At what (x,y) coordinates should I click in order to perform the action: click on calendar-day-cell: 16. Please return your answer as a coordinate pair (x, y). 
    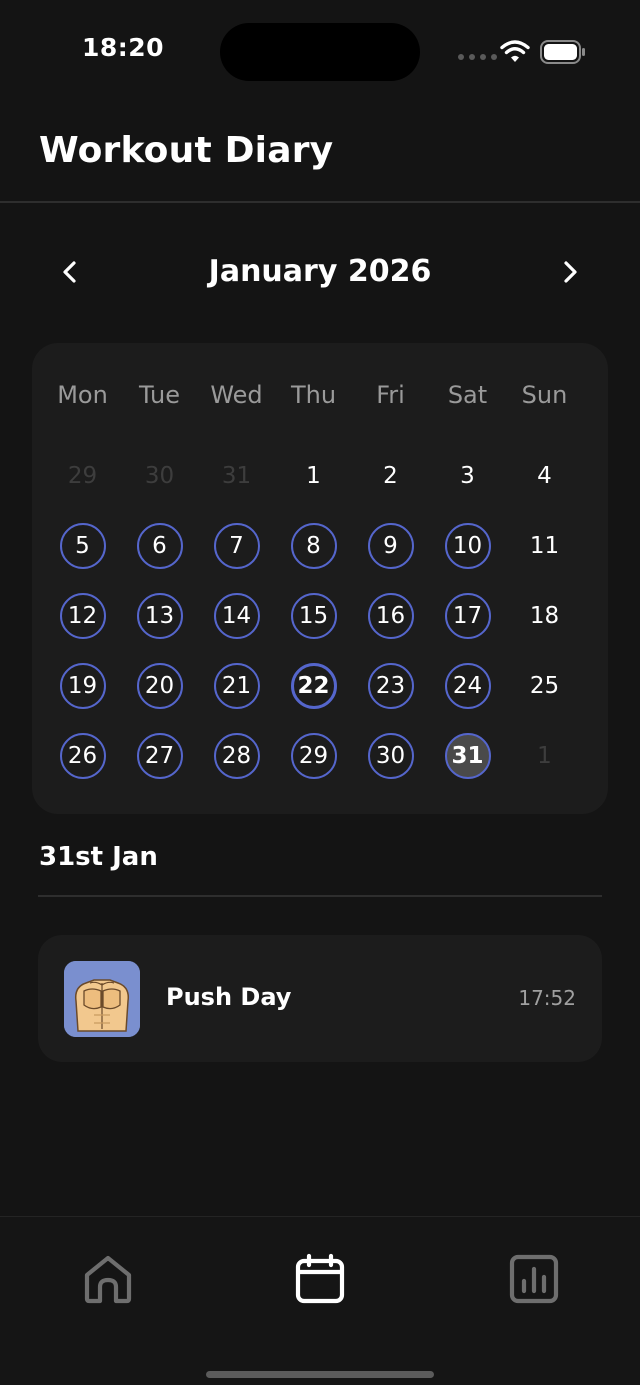
    Looking at the image, I should click on (390, 616).